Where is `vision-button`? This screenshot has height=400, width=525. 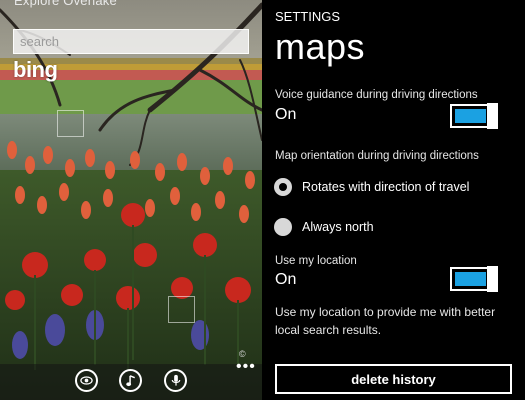 vision-button is located at coordinates (86, 380).